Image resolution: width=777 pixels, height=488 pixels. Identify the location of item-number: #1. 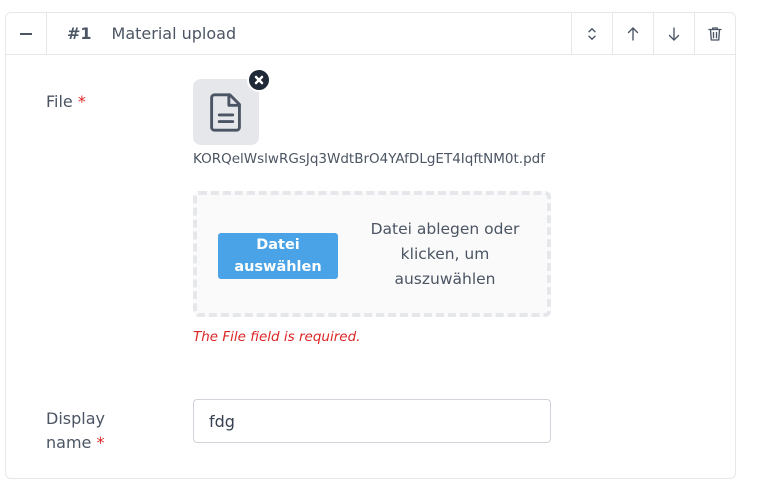
(79, 33).